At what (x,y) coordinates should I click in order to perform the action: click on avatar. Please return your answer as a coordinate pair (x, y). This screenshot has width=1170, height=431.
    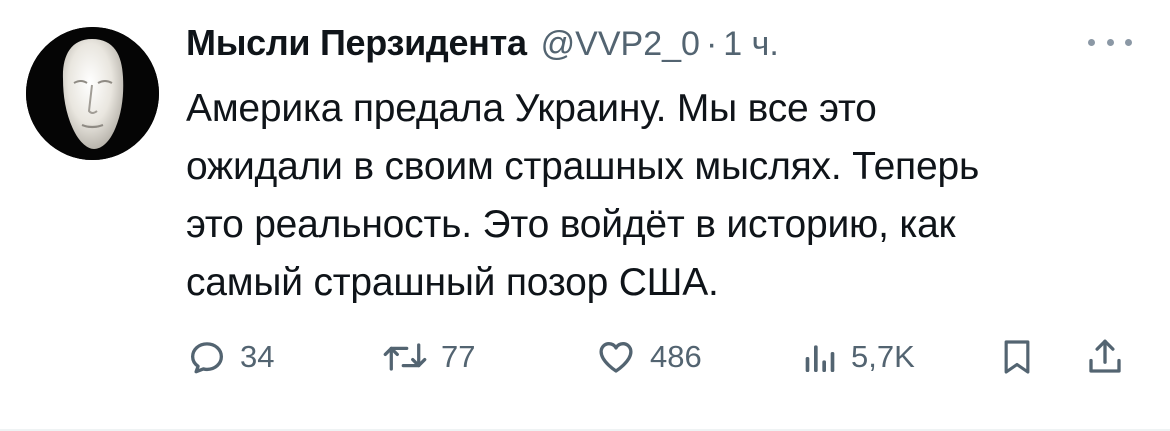
    Looking at the image, I should click on (92, 93).